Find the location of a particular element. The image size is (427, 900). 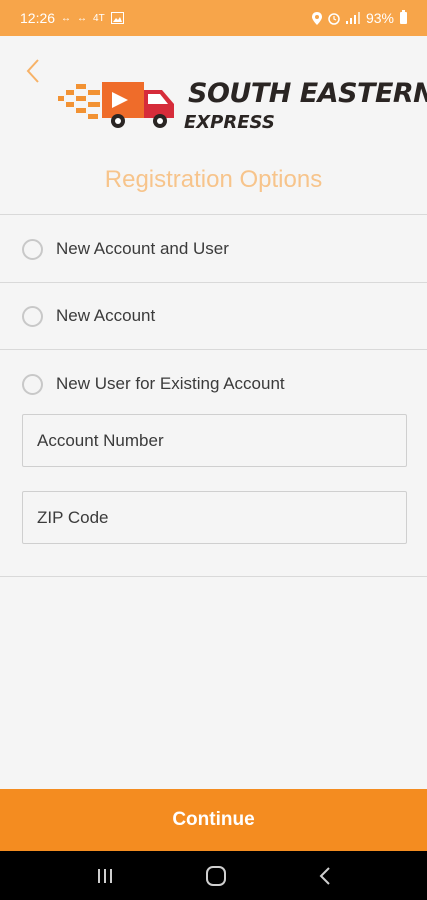

option-new-account-and-user: New Account and User is located at coordinates (213, 249).